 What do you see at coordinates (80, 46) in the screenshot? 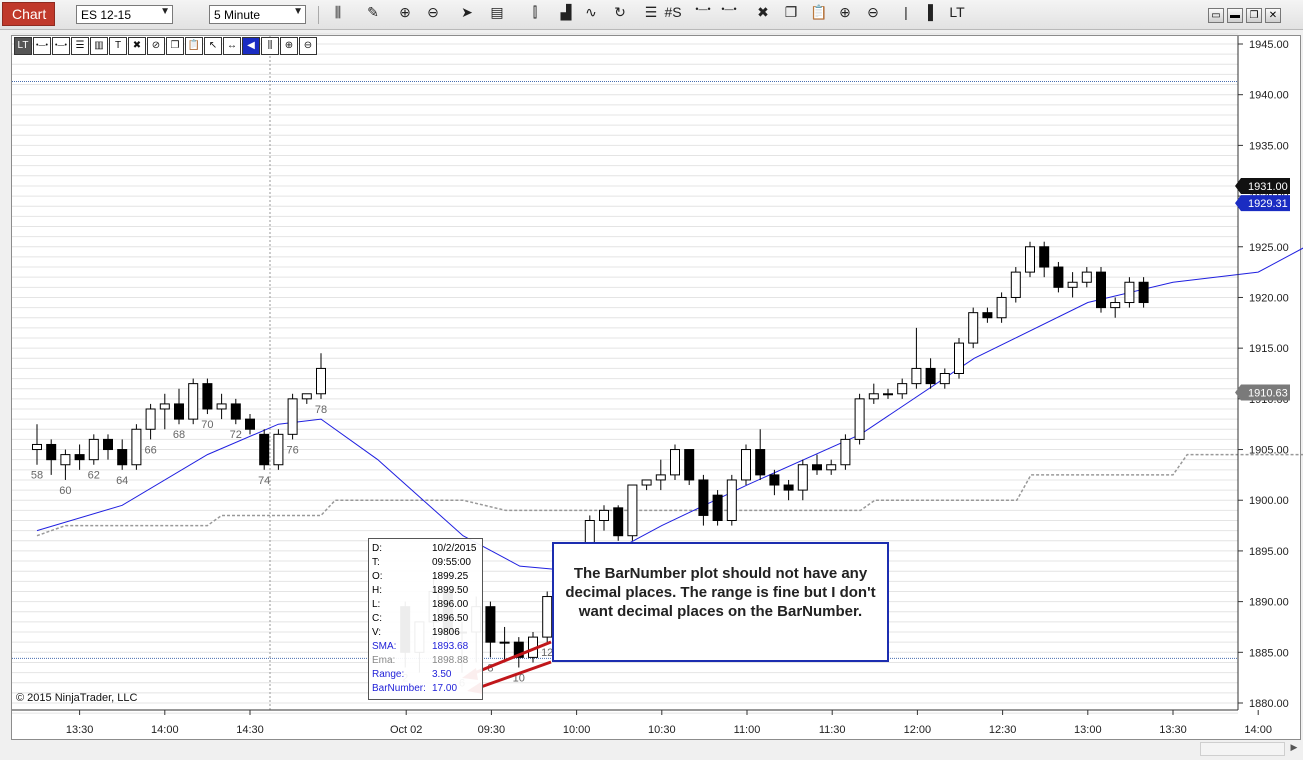
I see `drawing-tool-icon: ☰` at bounding box center [80, 46].